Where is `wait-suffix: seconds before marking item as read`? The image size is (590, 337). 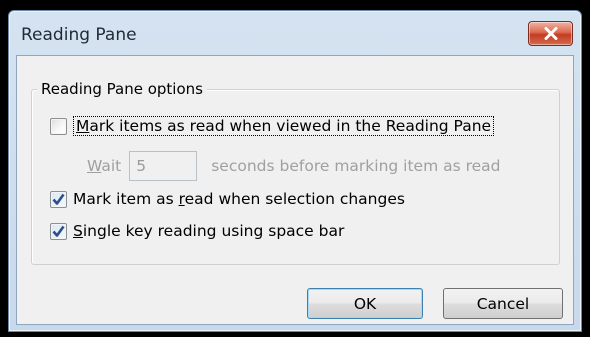
wait-suffix: seconds before marking item as read is located at coordinates (356, 166).